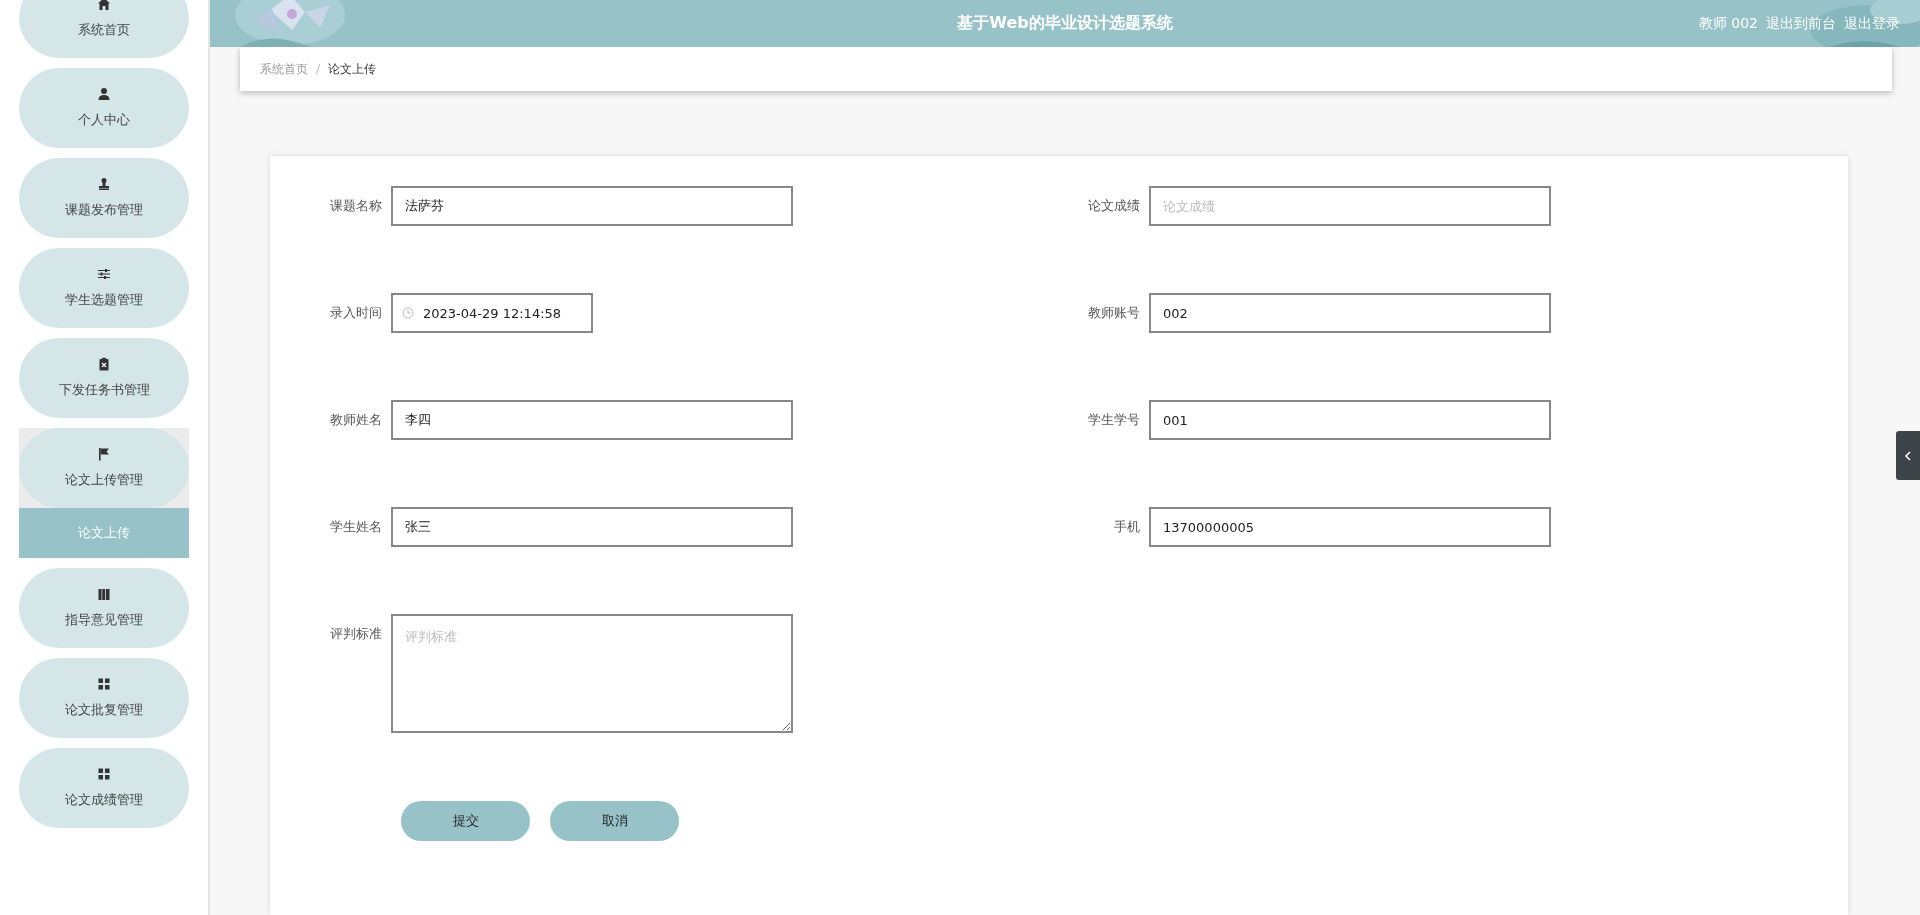  I want to click on app-title: 基于Web的毕业设计选题系统, so click(1065, 23).